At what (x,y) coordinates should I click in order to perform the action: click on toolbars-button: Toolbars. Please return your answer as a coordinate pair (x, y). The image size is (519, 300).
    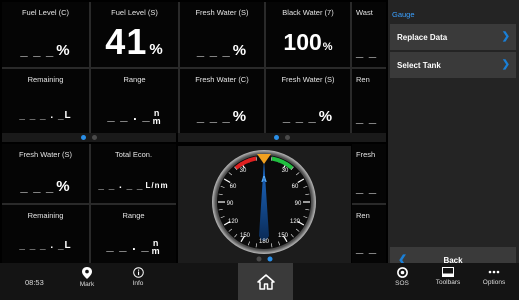
    Looking at the image, I should click on (448, 276).